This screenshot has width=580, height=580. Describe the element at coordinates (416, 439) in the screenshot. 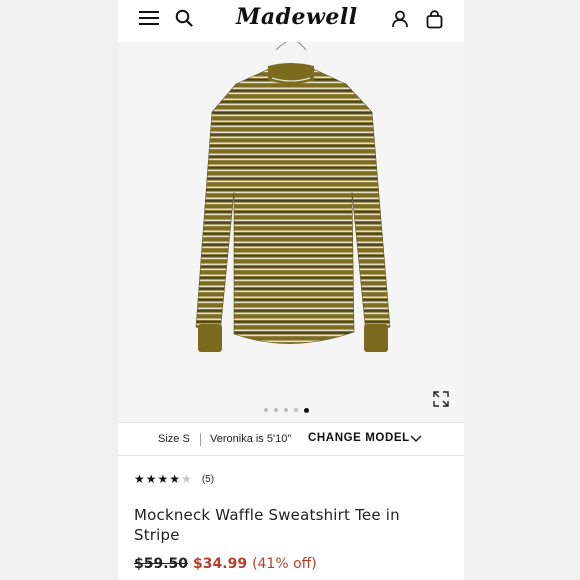

I see `chevron-down-icon` at that location.